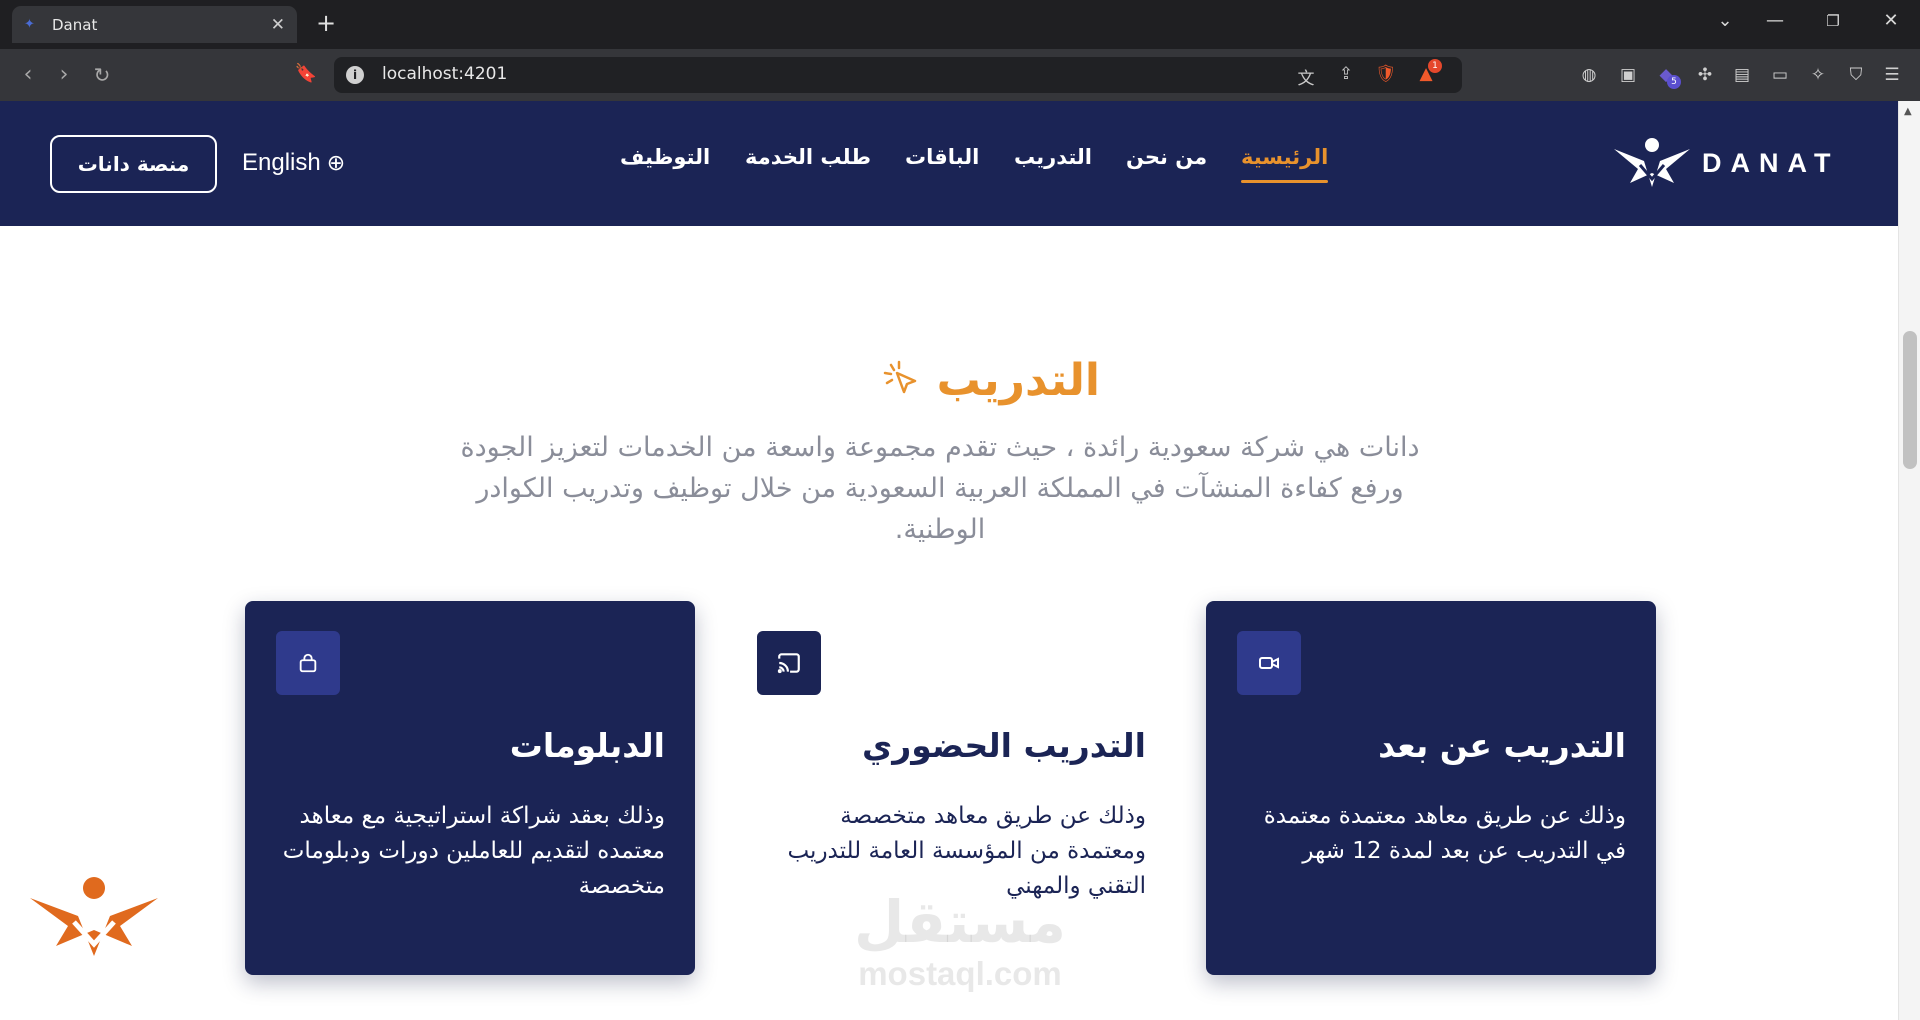 The height and width of the screenshot is (1020, 1920). I want to click on back-button: ‹, so click(28, 75).